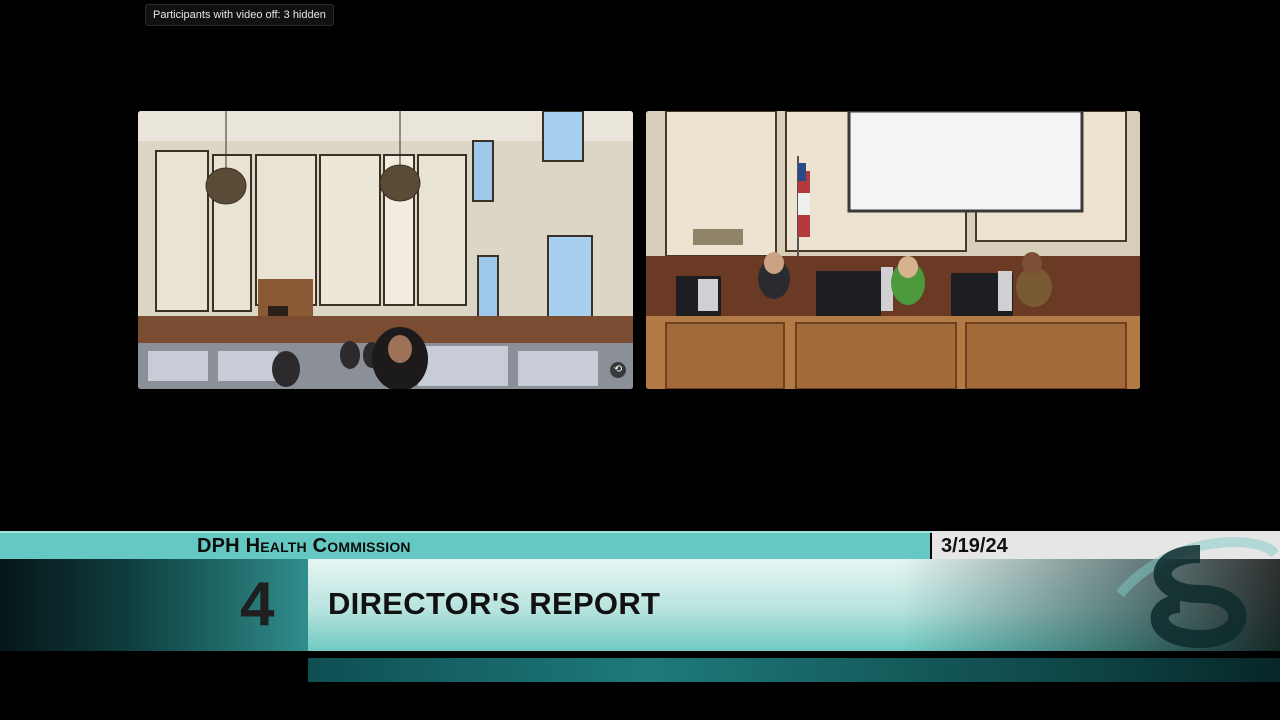 The height and width of the screenshot is (720, 1280). Describe the element at coordinates (465, 545) in the screenshot. I see `title-band` at that location.